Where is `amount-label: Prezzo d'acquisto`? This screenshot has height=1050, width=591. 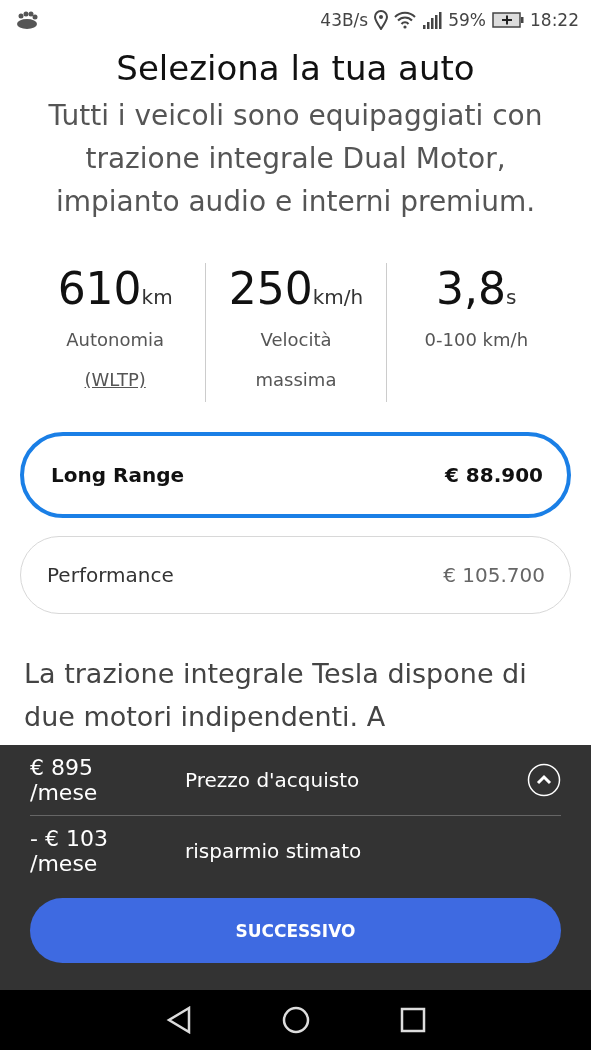 amount-label: Prezzo d'acquisto is located at coordinates (273, 780).